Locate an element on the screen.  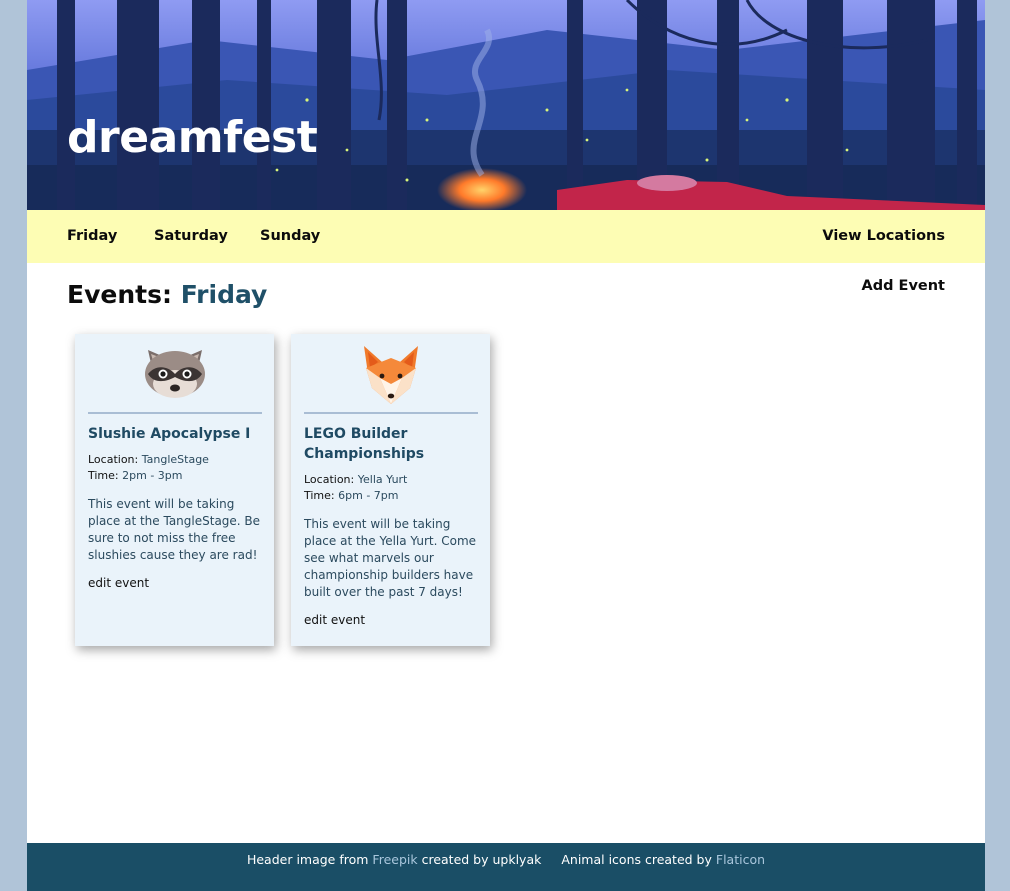
animal-icons-credit: Animal icons created by Flaticon is located at coordinates (663, 860).